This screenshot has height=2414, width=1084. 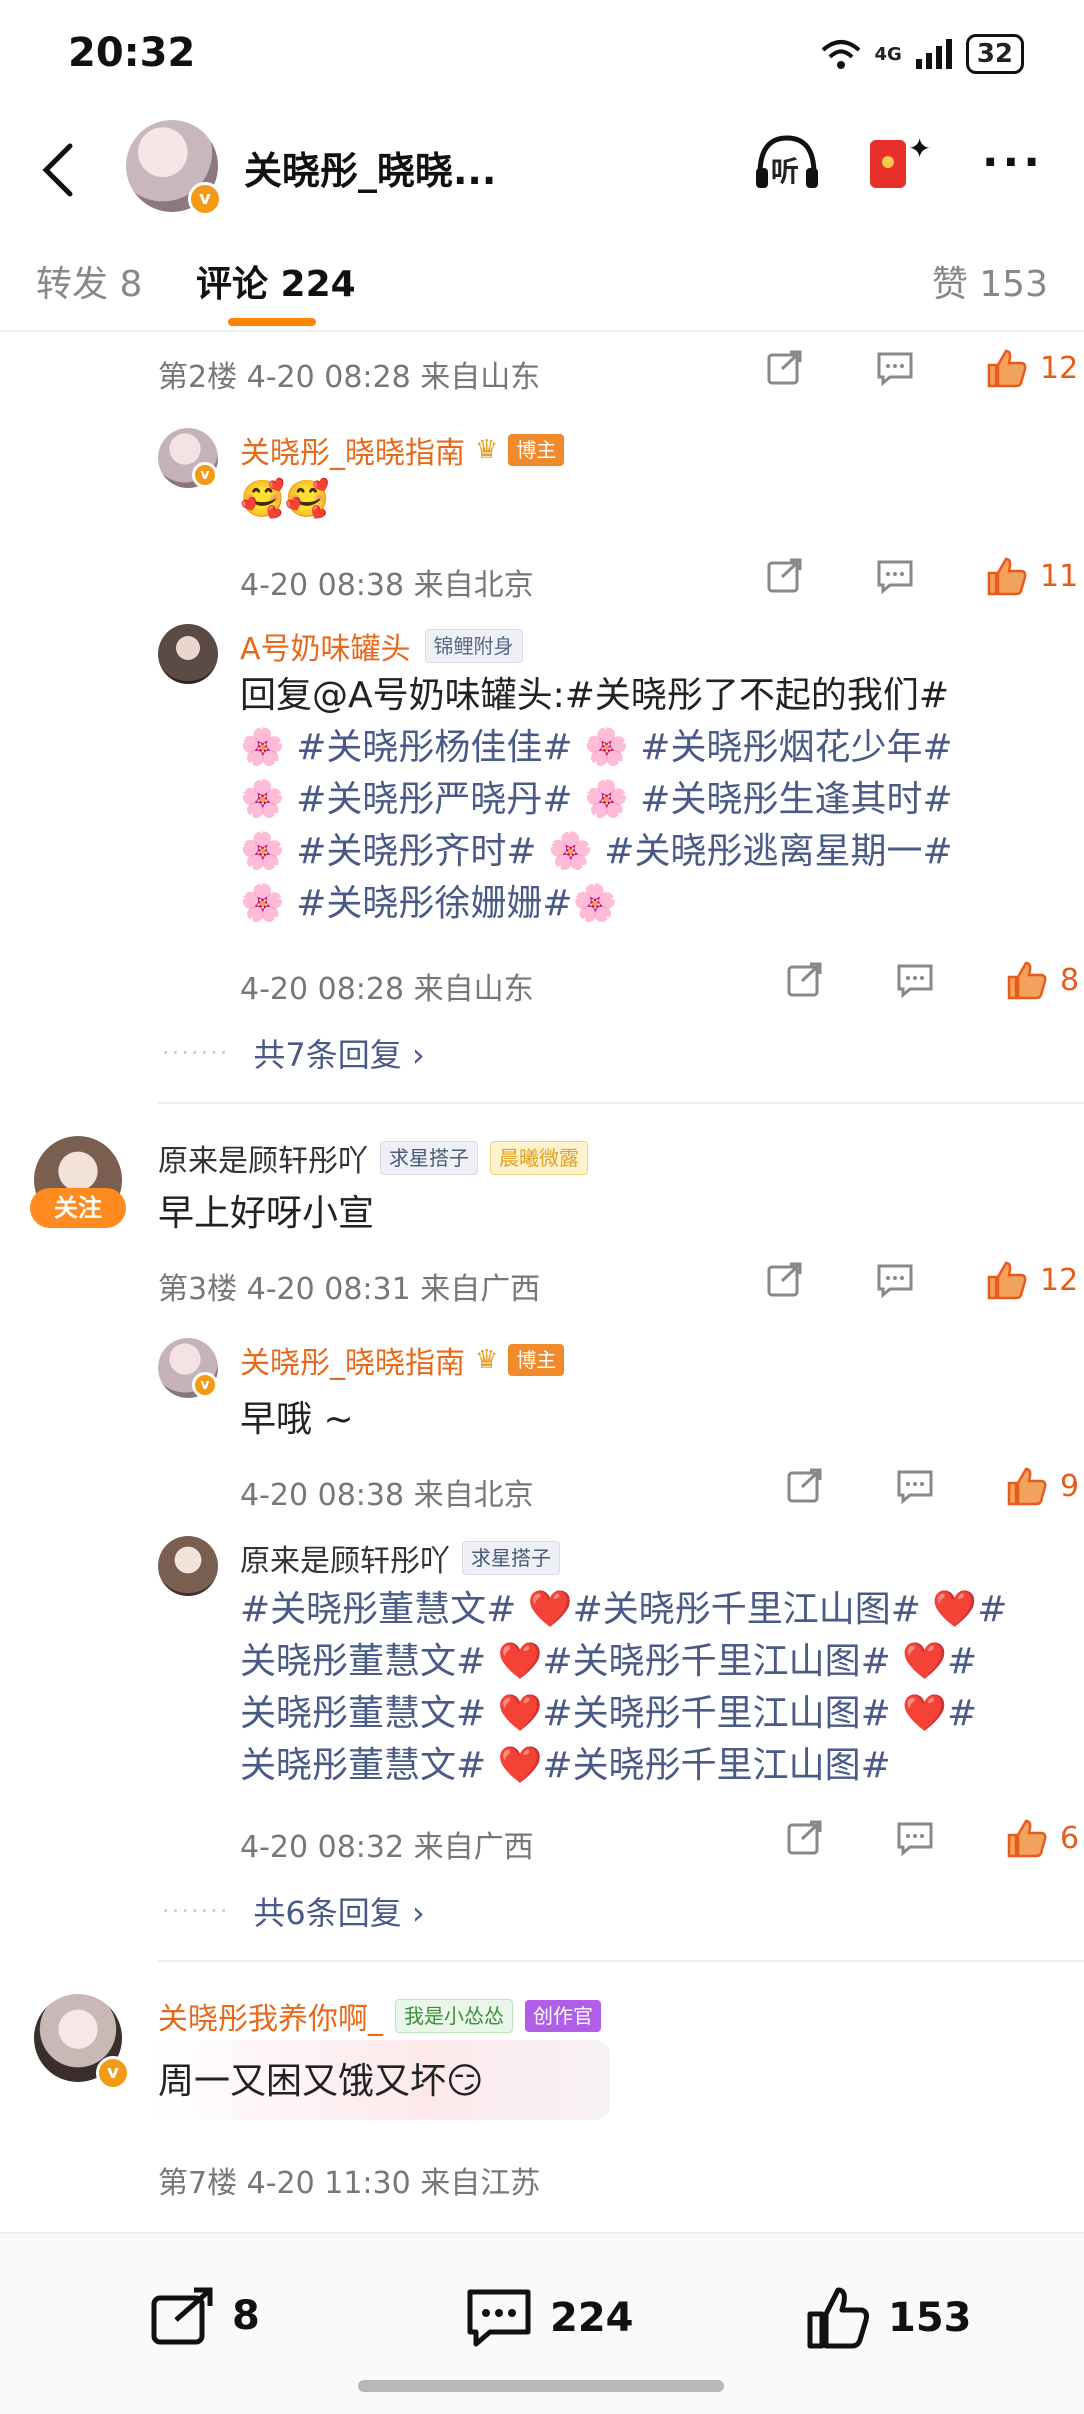 I want to click on comment-meta: 第7楼 4-20 11:30 来自江苏, so click(x=349, y=2183).